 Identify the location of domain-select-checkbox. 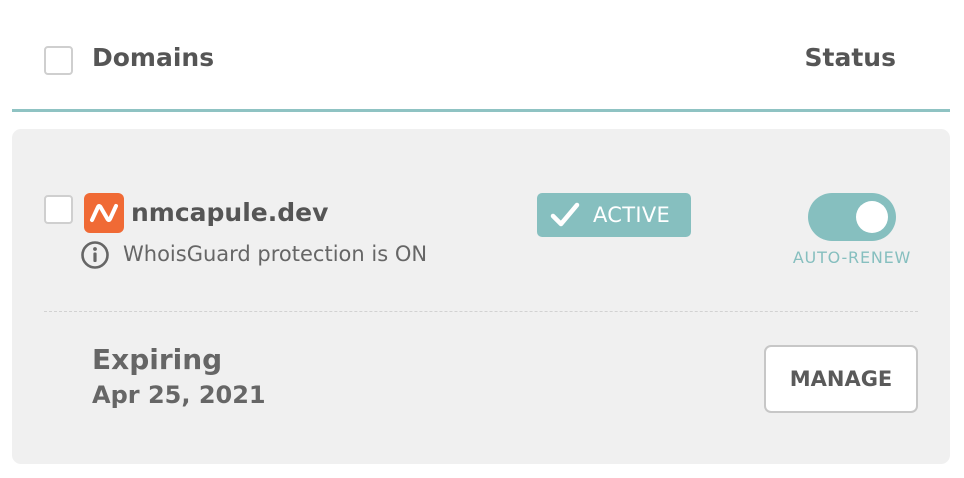
(58, 209).